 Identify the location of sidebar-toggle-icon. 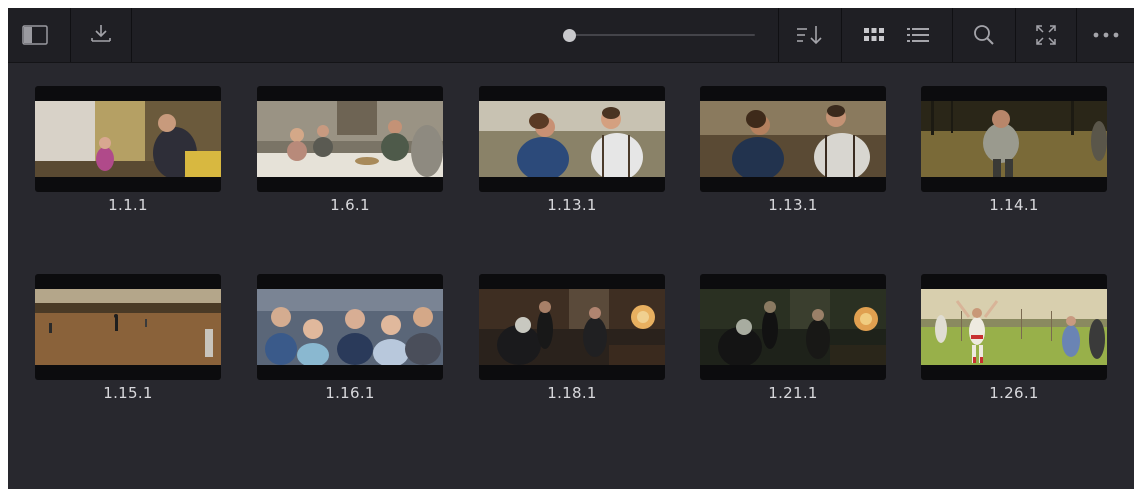
(35, 35).